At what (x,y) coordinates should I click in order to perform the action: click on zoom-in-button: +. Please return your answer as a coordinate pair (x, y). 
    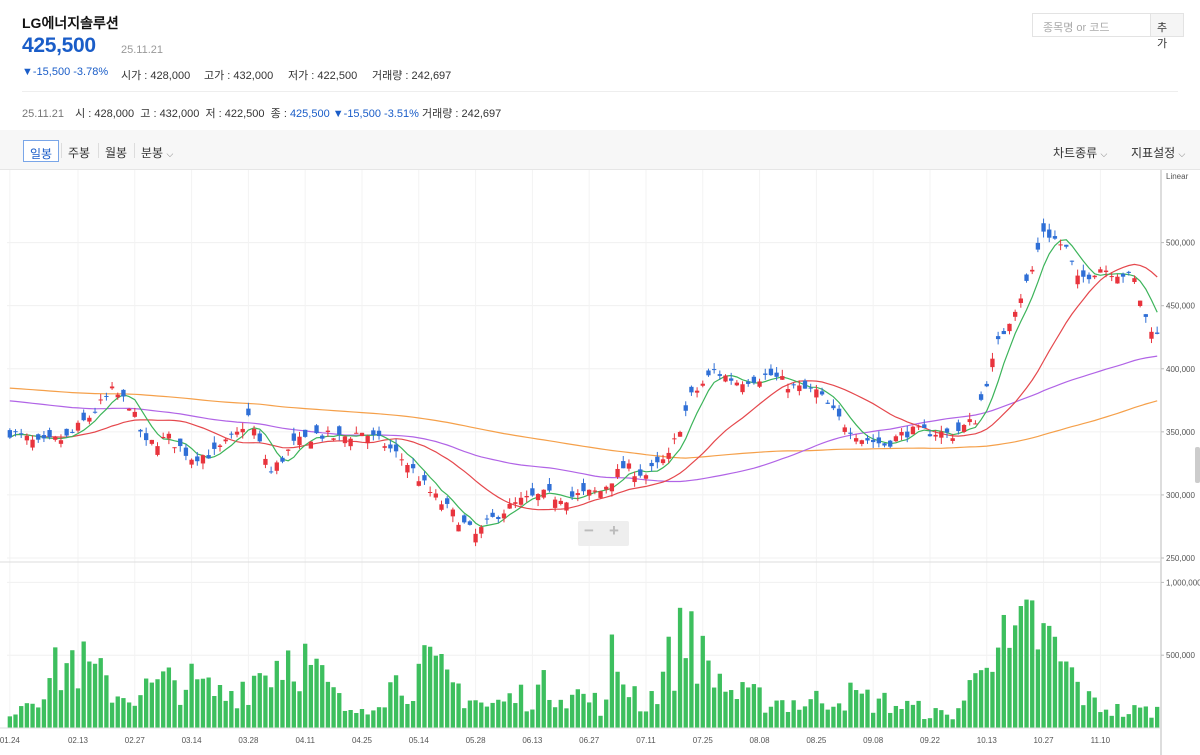
    Looking at the image, I should click on (614, 531).